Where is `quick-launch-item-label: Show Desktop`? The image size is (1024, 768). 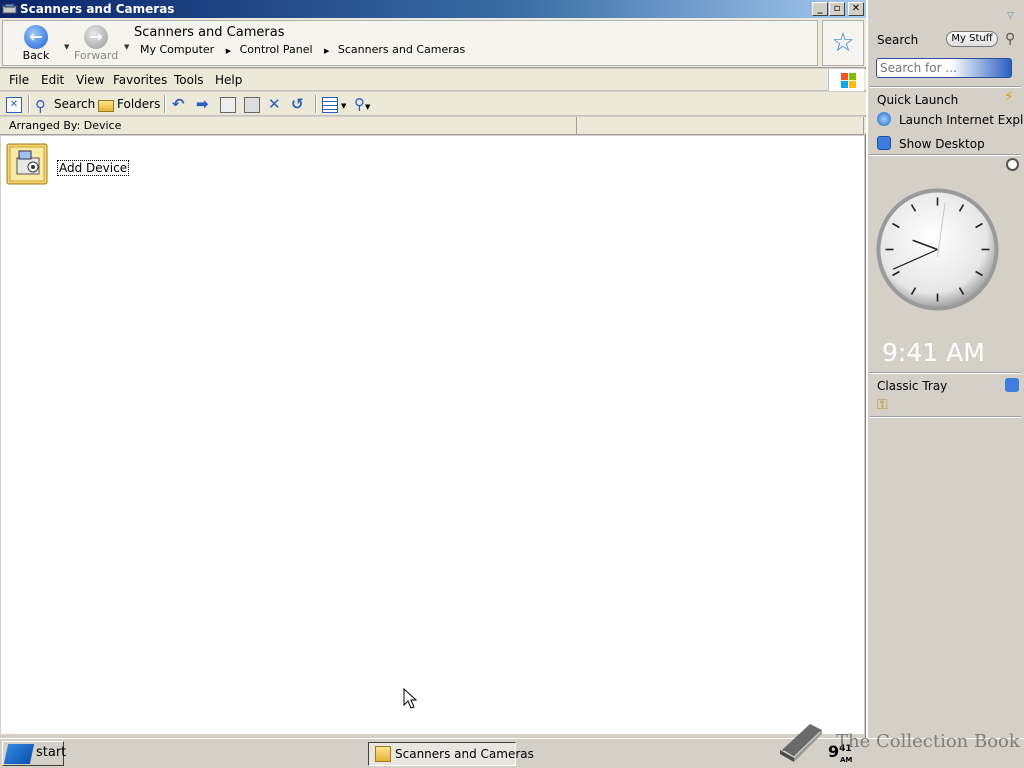
quick-launch-item-label: Show Desktop is located at coordinates (942, 144).